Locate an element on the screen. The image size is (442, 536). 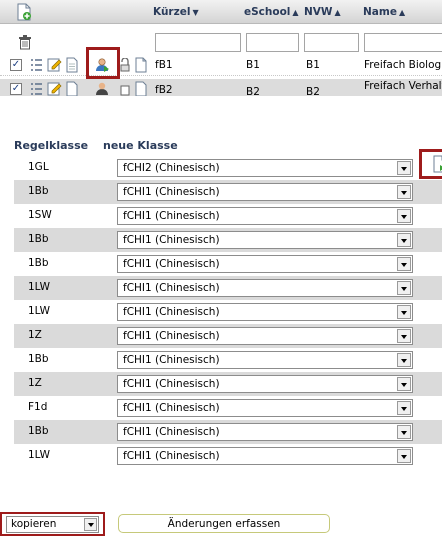
table-row: F1d fCHI1 (Chinesisch) is located at coordinates (228, 408).